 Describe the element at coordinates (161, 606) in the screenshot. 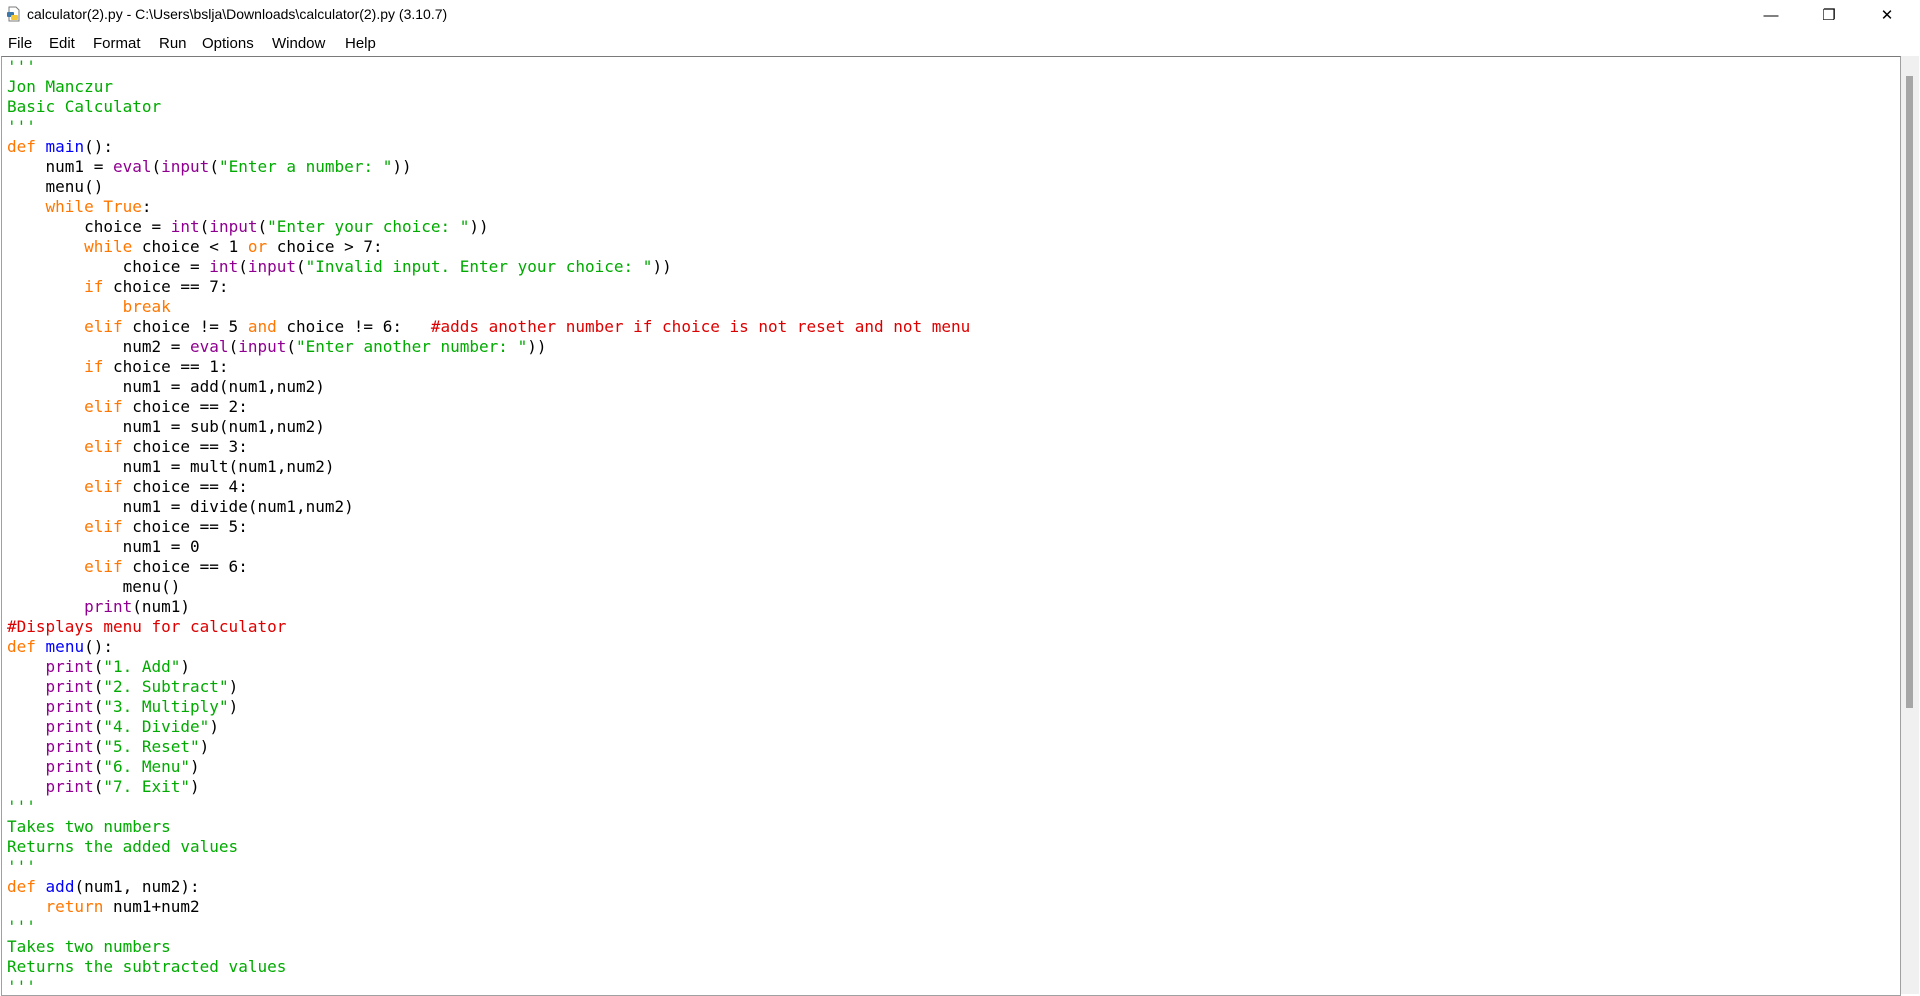

I see `code-token: (num1)` at that location.